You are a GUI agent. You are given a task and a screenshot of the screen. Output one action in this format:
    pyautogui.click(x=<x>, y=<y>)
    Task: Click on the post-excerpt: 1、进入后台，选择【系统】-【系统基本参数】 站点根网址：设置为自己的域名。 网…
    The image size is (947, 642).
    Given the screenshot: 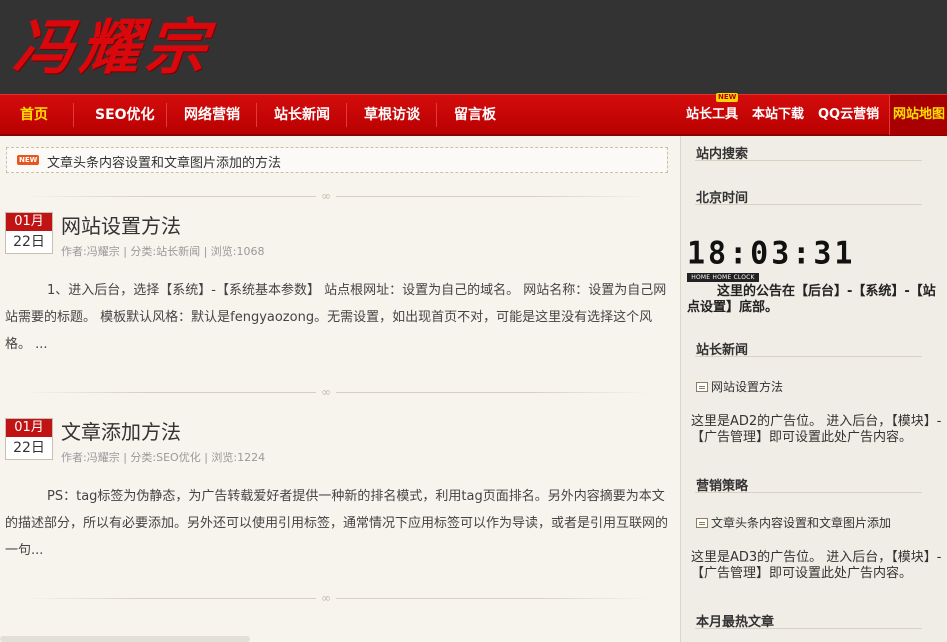 What is the action you would take?
    pyautogui.click(x=336, y=317)
    